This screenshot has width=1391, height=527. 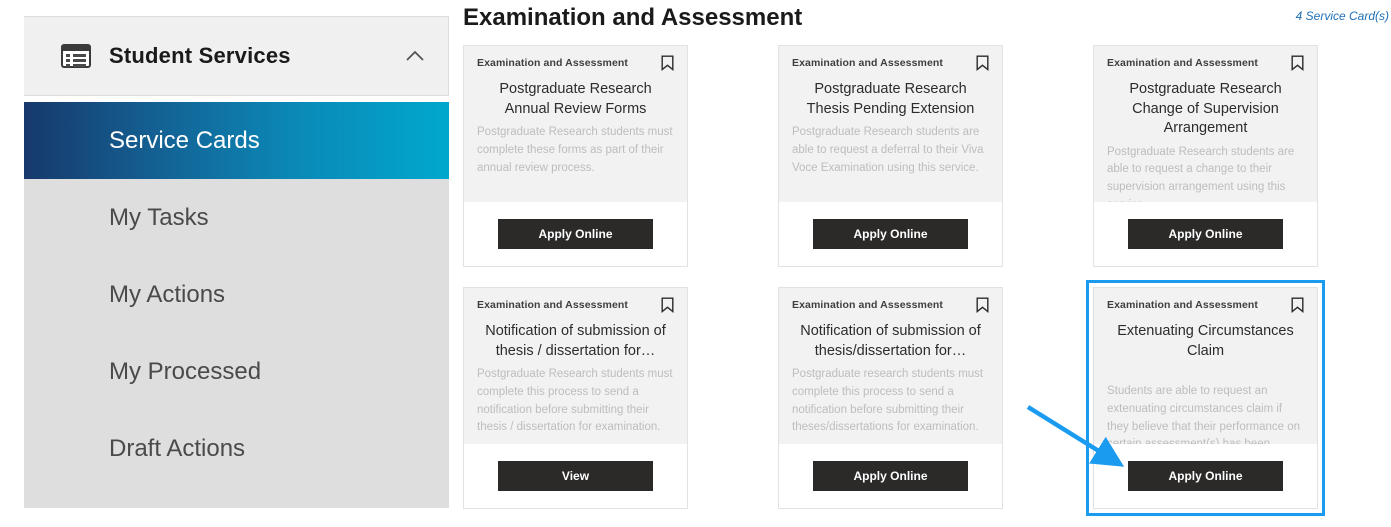 I want to click on list-panel-icon, so click(x=76, y=56).